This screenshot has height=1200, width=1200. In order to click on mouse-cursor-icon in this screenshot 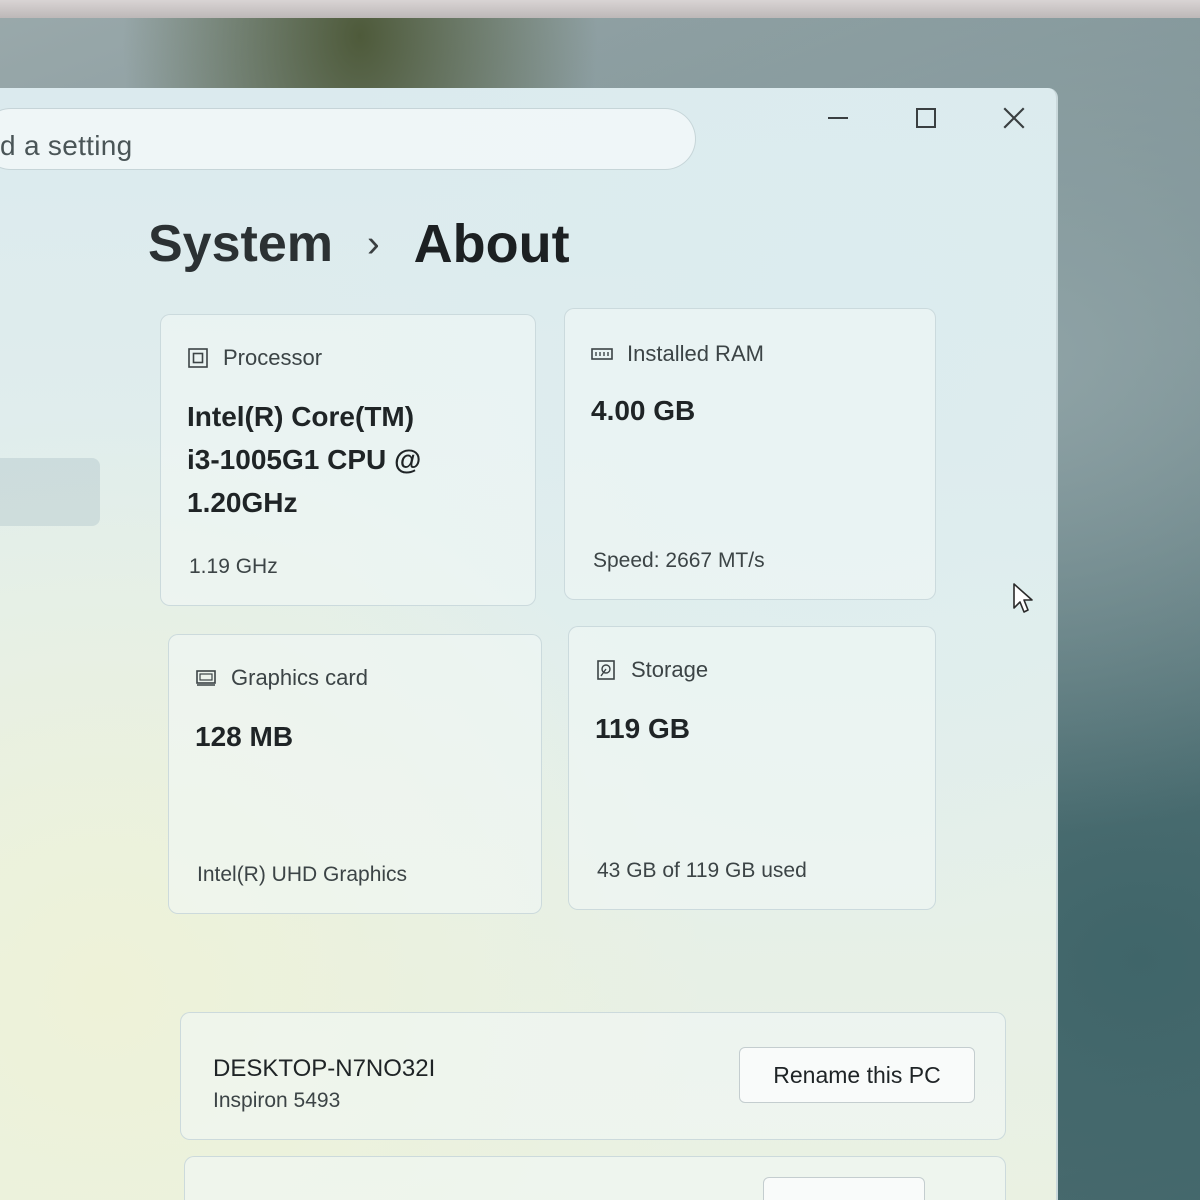, I will do `click(1023, 598)`.